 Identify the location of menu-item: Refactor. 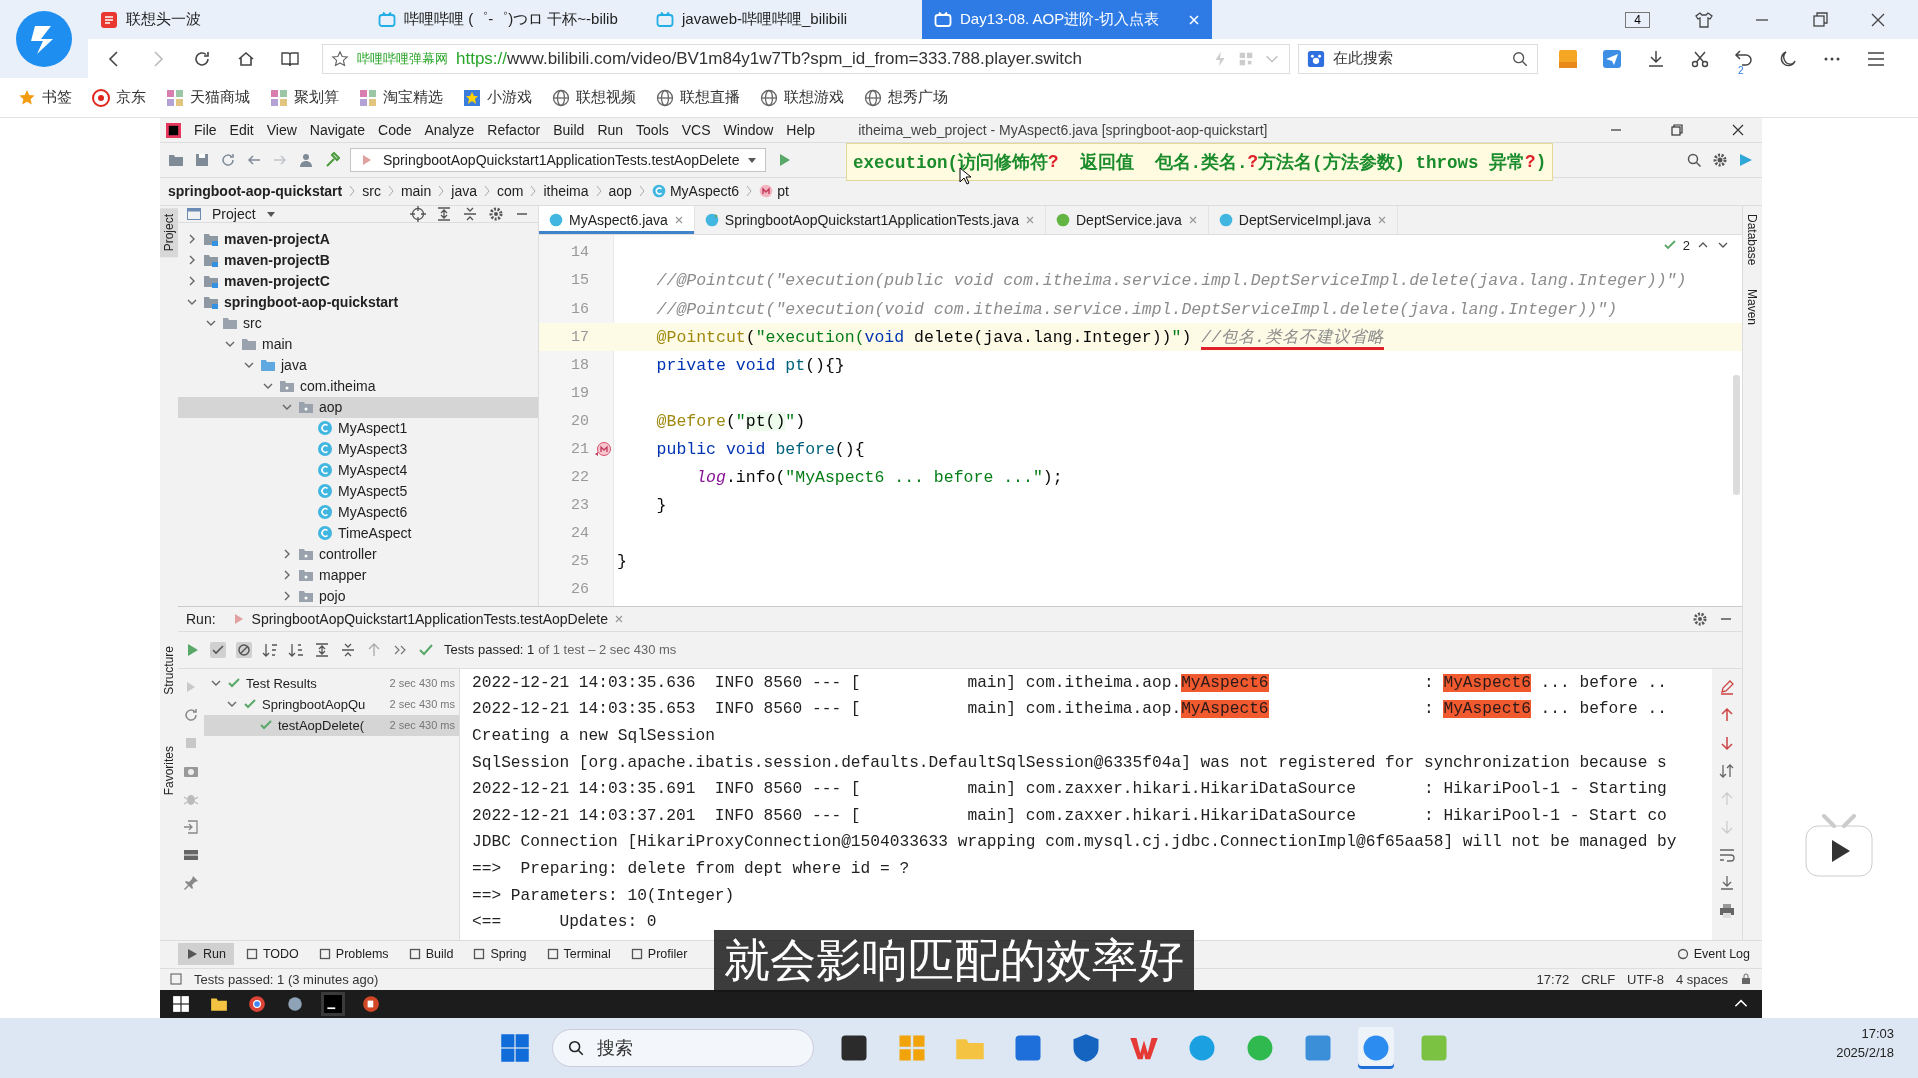
(514, 130).